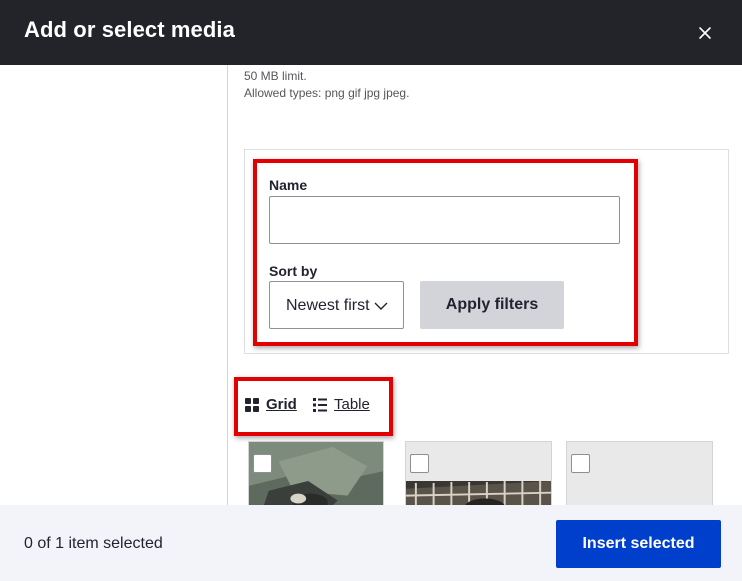  I want to click on grid-icon, so click(252, 404).